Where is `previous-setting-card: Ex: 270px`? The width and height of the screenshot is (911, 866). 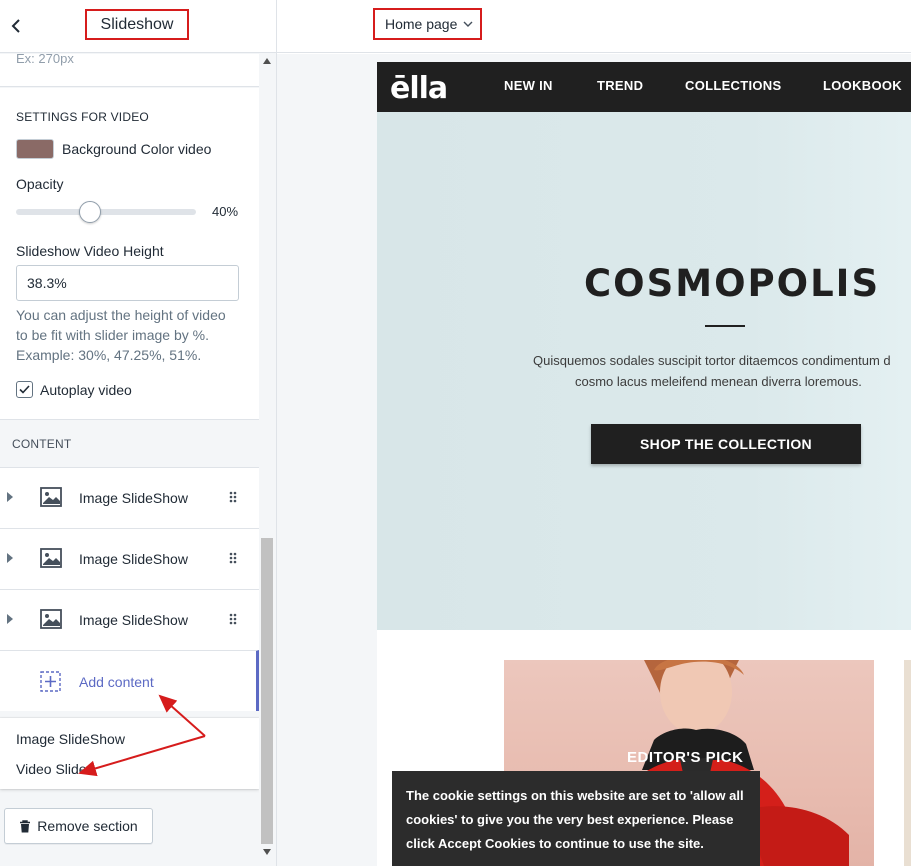
previous-setting-card: Ex: 270px is located at coordinates (129, 69).